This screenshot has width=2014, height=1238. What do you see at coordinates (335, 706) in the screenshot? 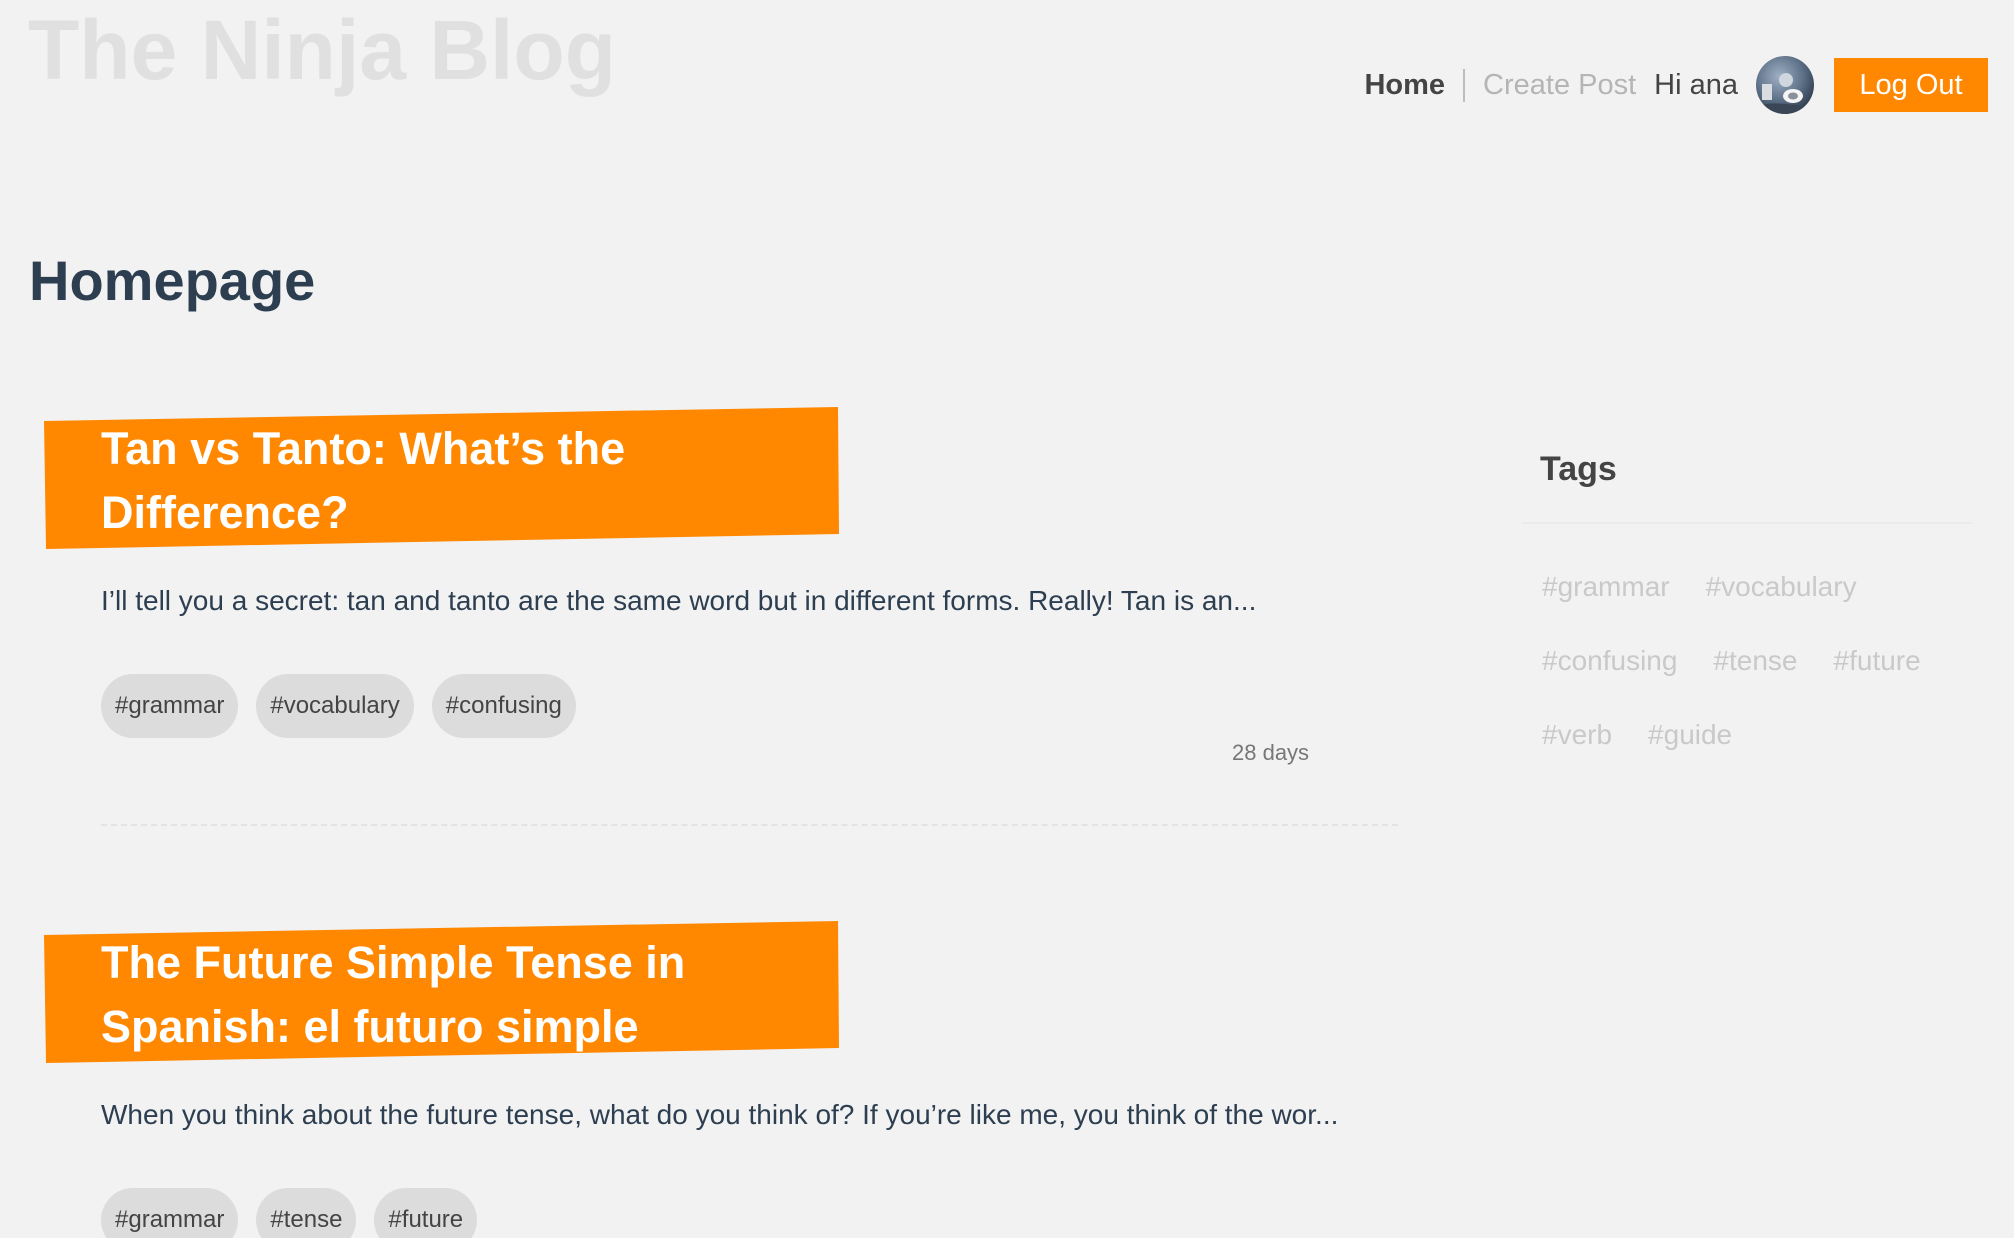
I see `tag-pill: #vocabulary` at bounding box center [335, 706].